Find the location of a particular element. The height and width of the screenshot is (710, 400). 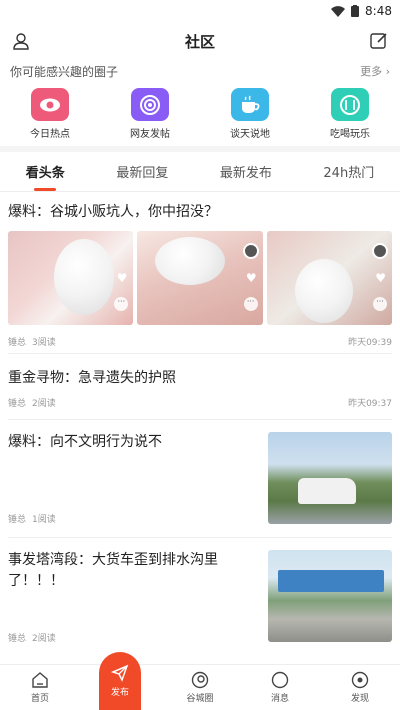

wifi-icon is located at coordinates (338, 11).